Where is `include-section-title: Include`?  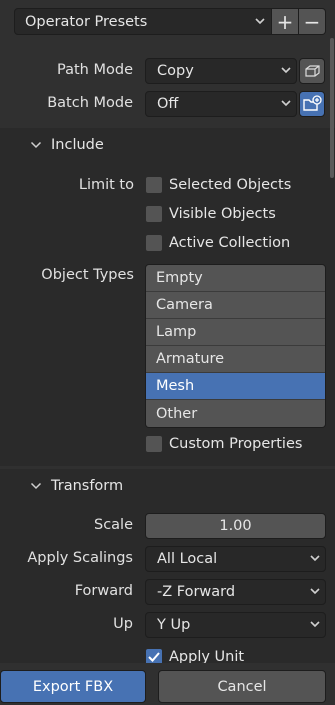 include-section-title: Include is located at coordinates (77, 145).